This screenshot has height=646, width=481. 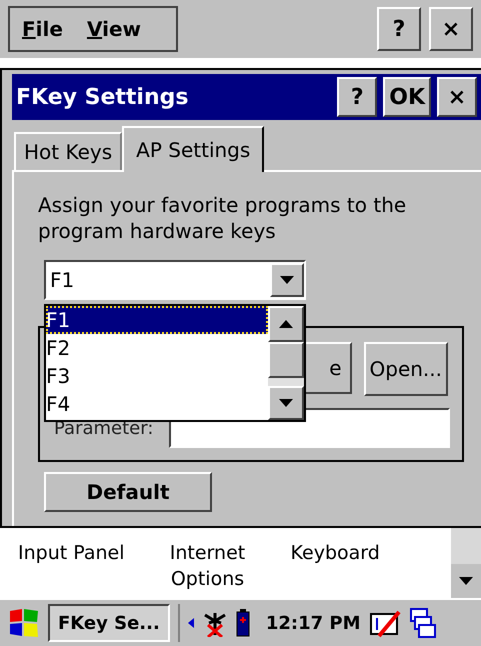 I want to click on input-panel-icon, so click(x=384, y=623).